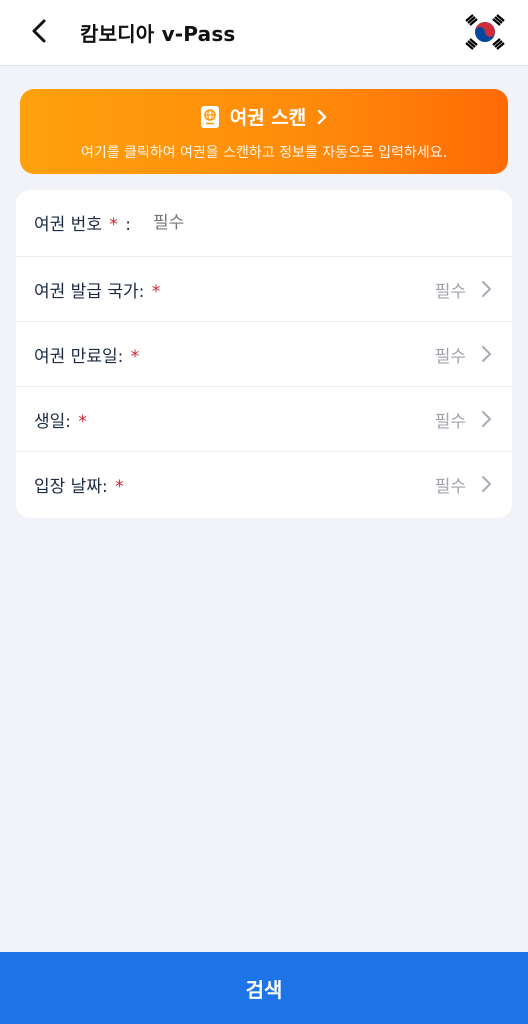 Image resolution: width=528 pixels, height=1024 pixels. What do you see at coordinates (60, 421) in the screenshot?
I see `birth-date-label: 생일: *` at bounding box center [60, 421].